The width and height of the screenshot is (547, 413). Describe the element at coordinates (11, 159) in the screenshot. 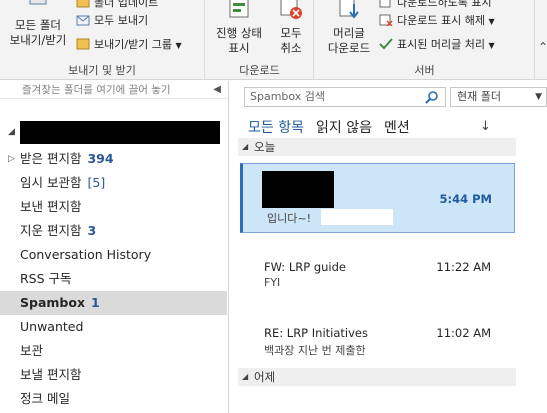

I see `expand-arrow-icon: ▷` at that location.